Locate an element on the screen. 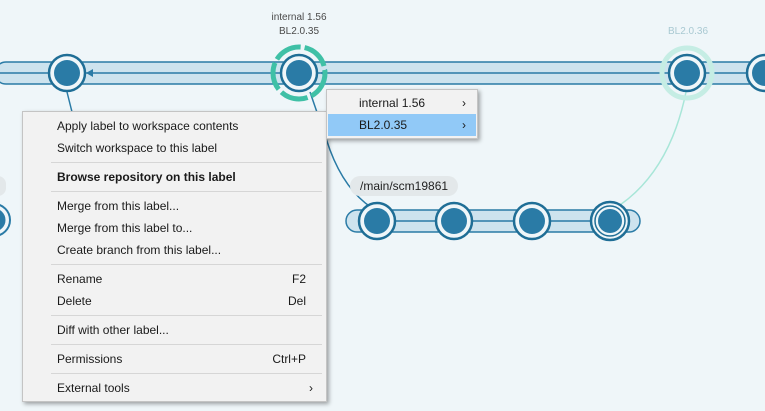  menu-item-rename: Rename F2 is located at coordinates (174, 279).